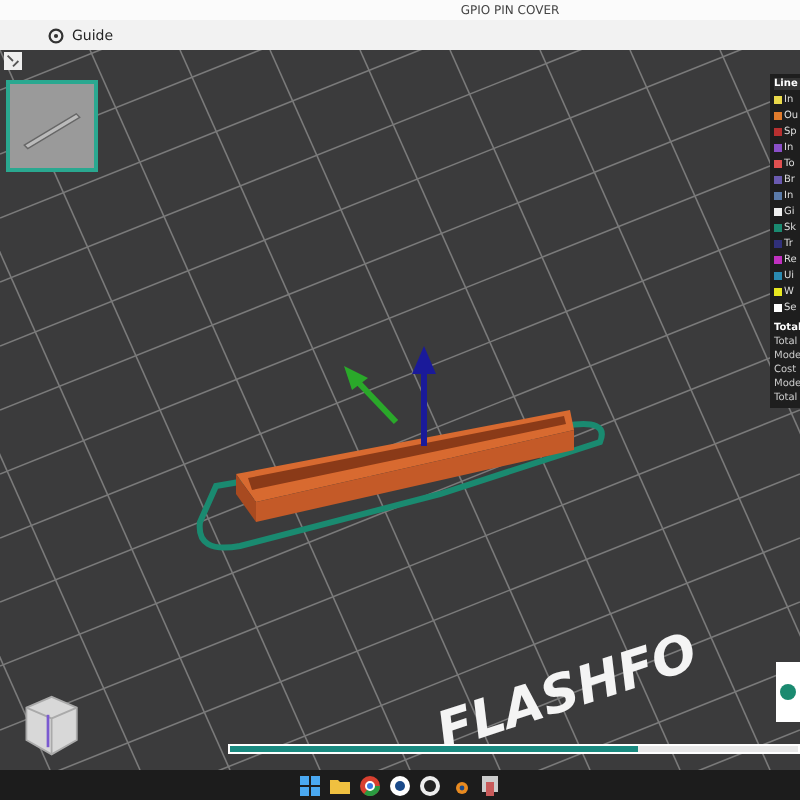 This screenshot has width=800, height=800. Describe the element at coordinates (52, 126) in the screenshot. I see `plate-thumbnail` at that location.